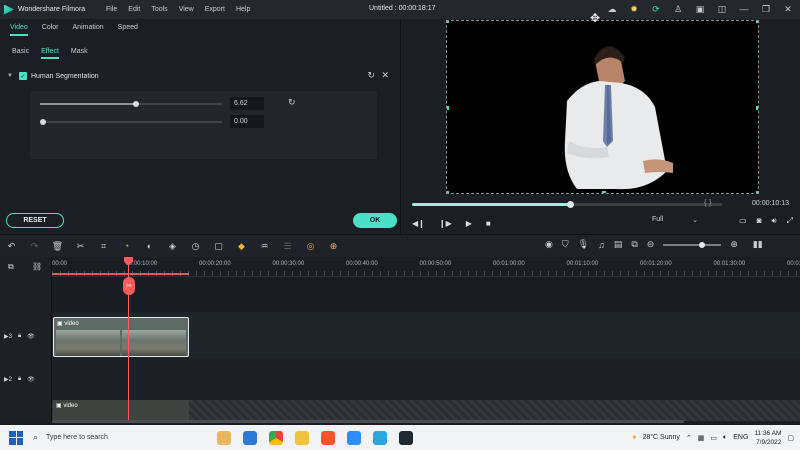 This screenshot has width=800, height=450. Describe the element at coordinates (224, 437) in the screenshot. I see `widgets-icon` at that location.